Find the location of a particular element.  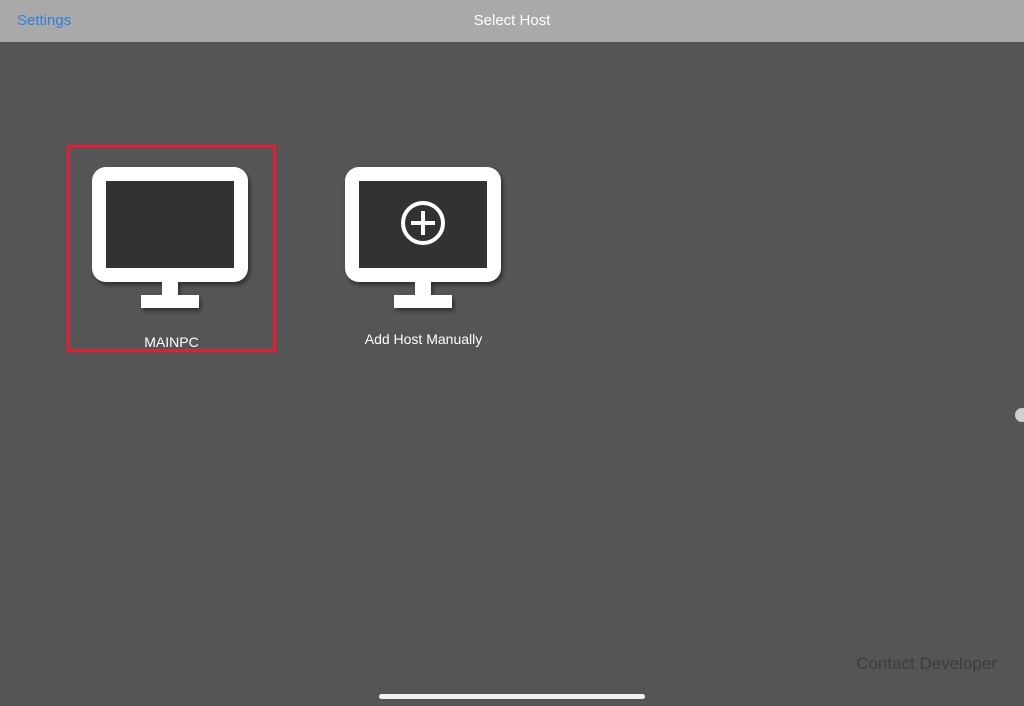

host-tile-mainpc: MAINPC is located at coordinates (171, 248).